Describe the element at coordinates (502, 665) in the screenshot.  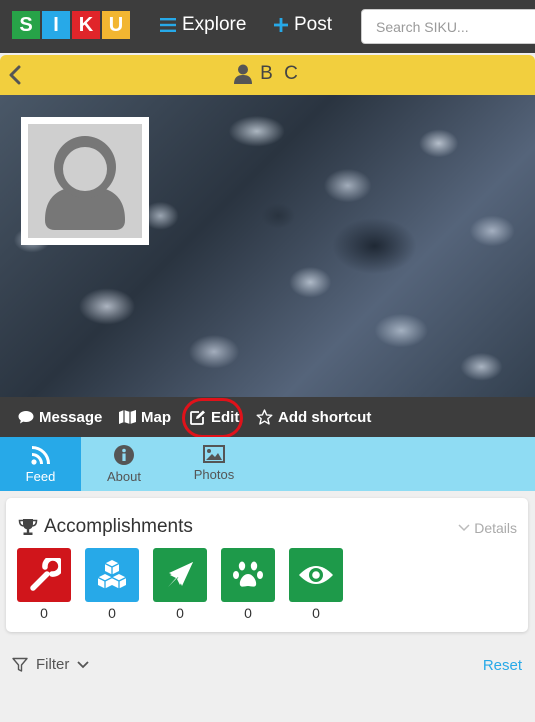
I see `reset-link: Reset` at that location.